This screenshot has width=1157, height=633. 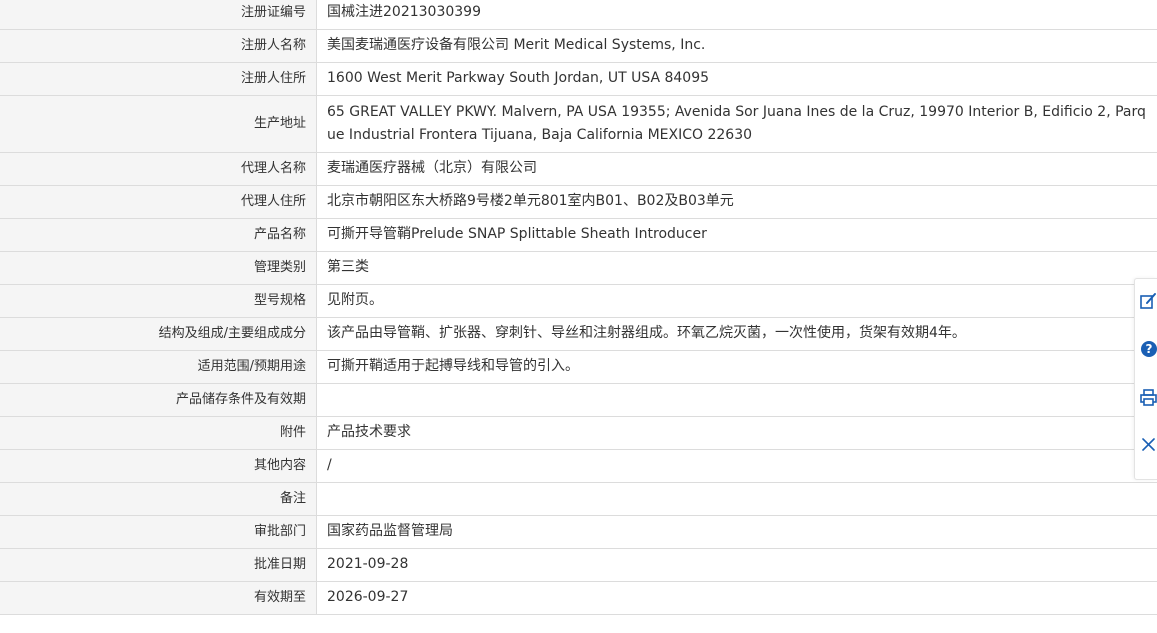 What do you see at coordinates (158, 565) in the screenshot?
I see `field-label: 批准日期` at bounding box center [158, 565].